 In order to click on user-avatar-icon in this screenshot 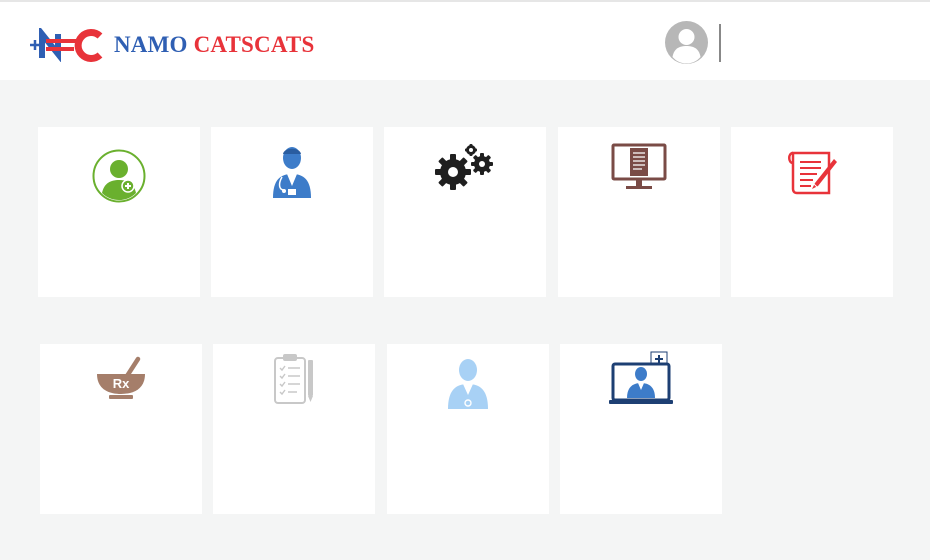, I will do `click(686, 42)`.